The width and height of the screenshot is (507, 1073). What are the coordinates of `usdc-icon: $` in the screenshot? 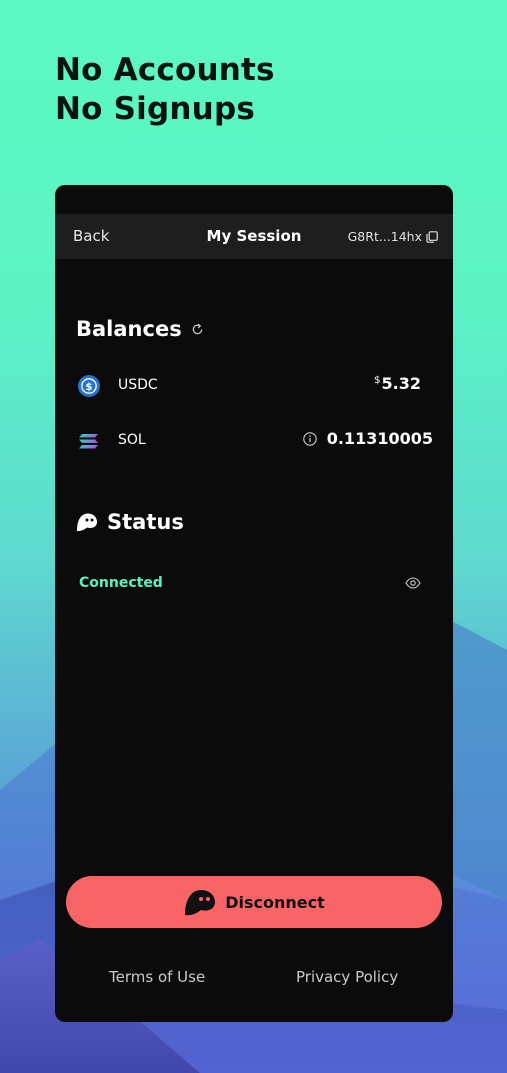 It's located at (89, 386).